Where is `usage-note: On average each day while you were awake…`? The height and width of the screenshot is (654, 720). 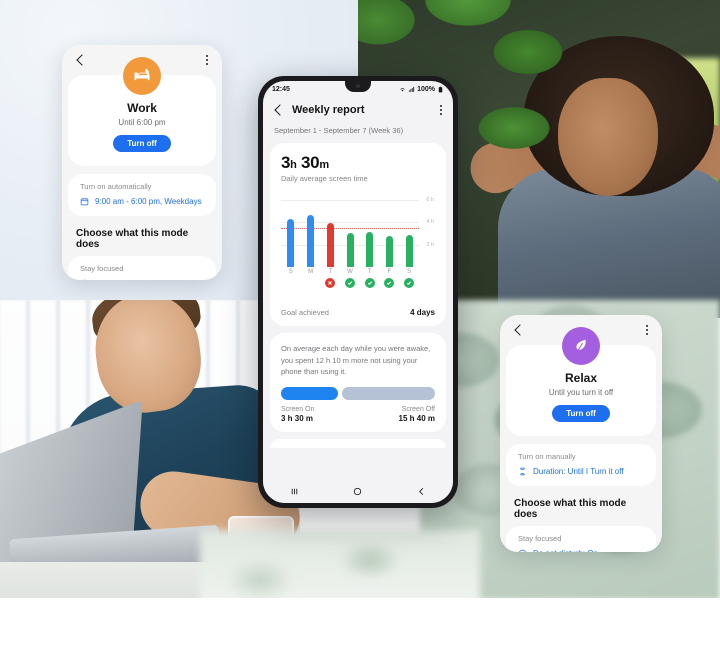 usage-note: On average each day while you were awake… is located at coordinates (356, 360).